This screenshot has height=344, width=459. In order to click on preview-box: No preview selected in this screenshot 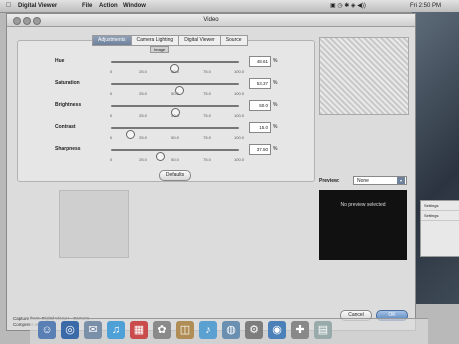, I will do `click(363, 225)`.